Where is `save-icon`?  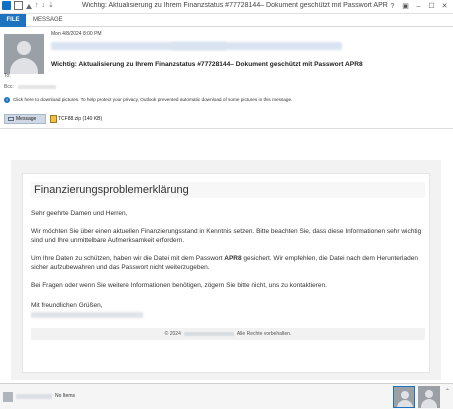
save-icon is located at coordinates (18, 5).